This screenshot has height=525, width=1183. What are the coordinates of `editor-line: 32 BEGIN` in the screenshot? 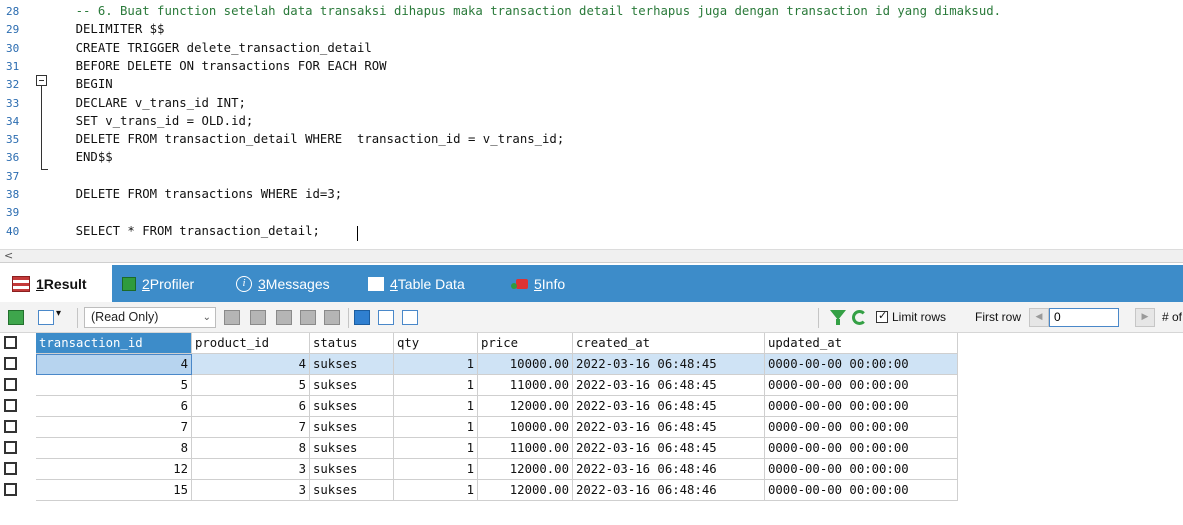 It's located at (591, 85).